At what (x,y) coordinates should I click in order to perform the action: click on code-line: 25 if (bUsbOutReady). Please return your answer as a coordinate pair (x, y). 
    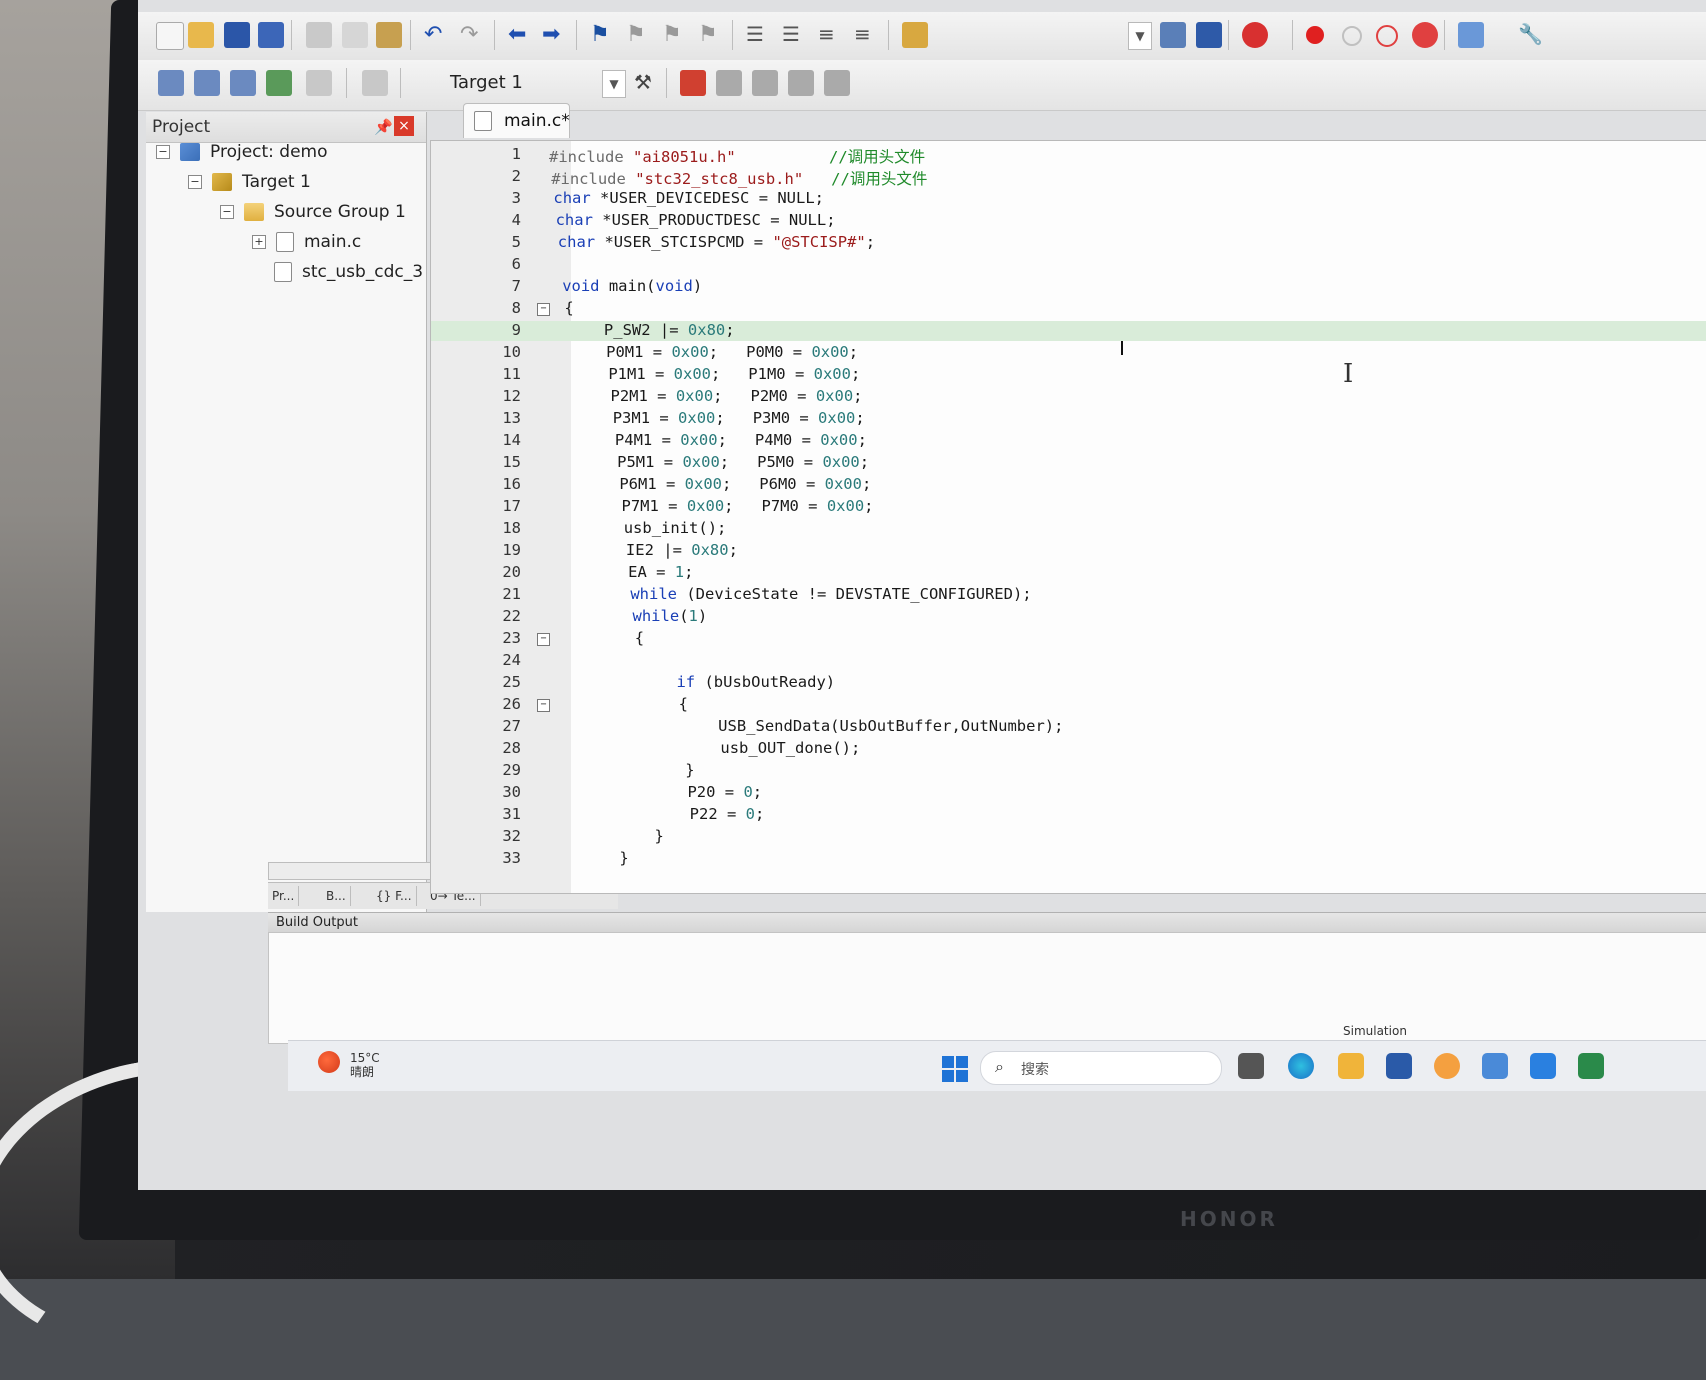
    Looking at the image, I should click on (1068, 683).